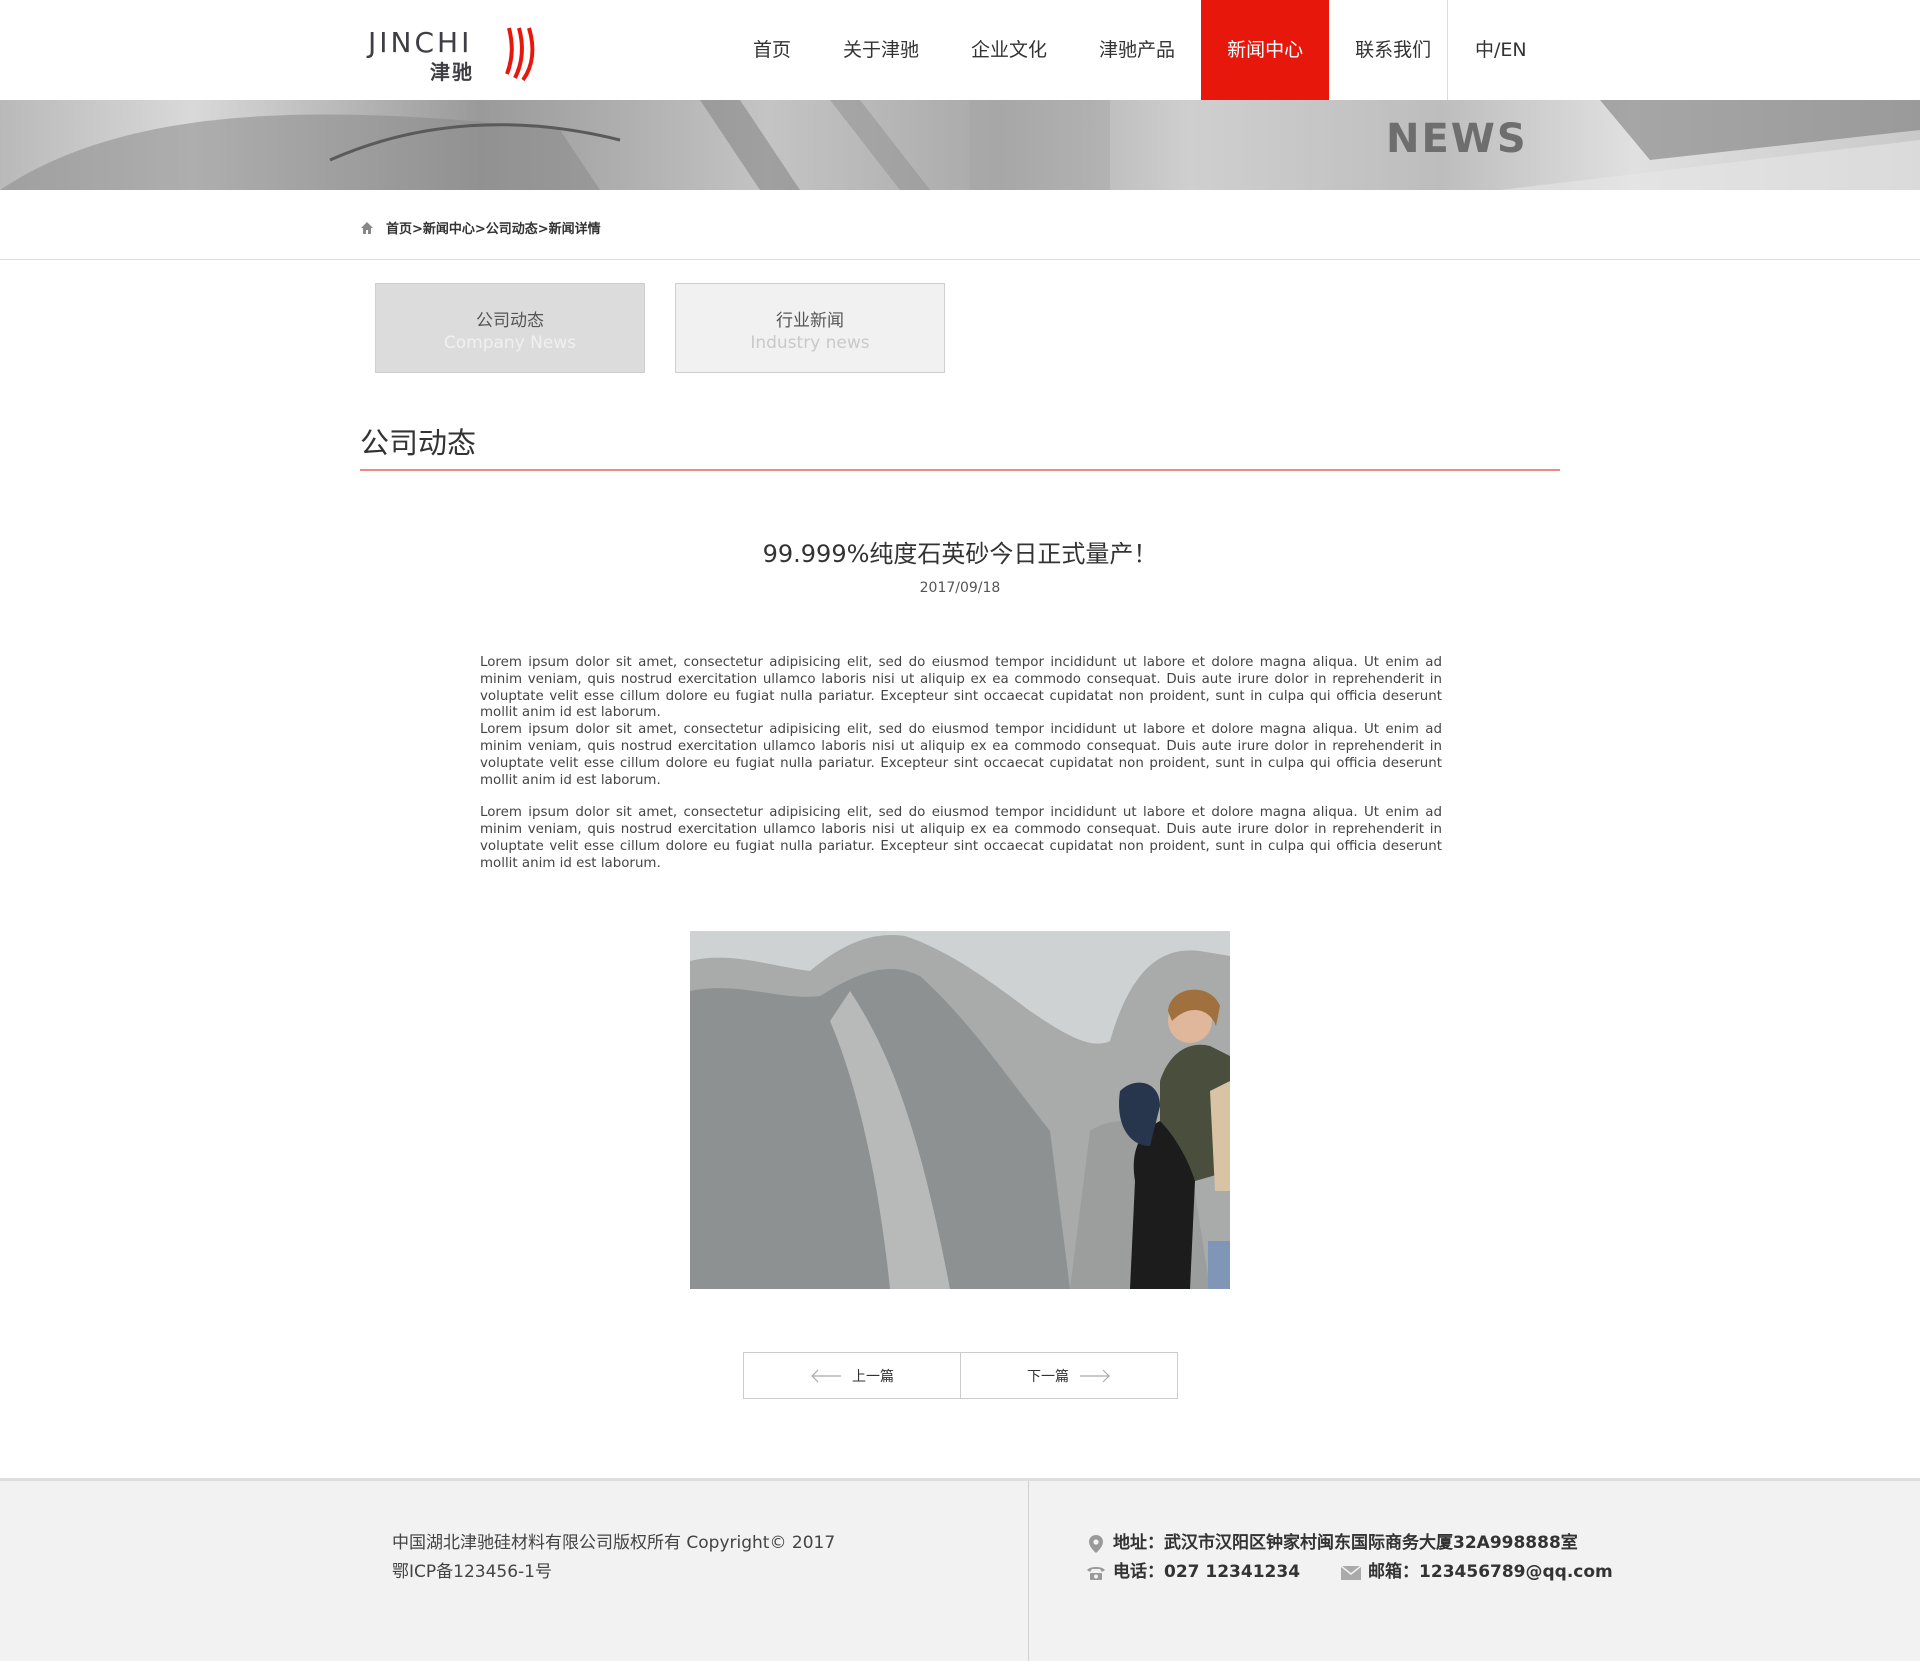 This screenshot has width=1920, height=1661. I want to click on tab-company-news: 公司动态 Company News, so click(510, 328).